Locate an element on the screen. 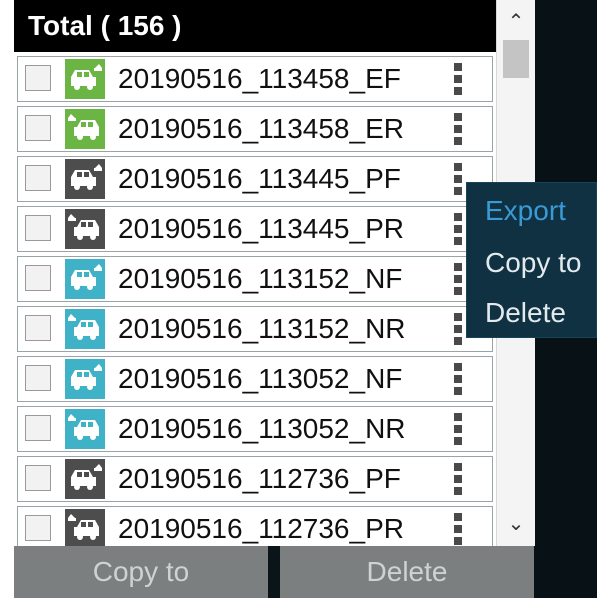 The height and width of the screenshot is (598, 597). copy-to-button: Copy to is located at coordinates (141, 572).